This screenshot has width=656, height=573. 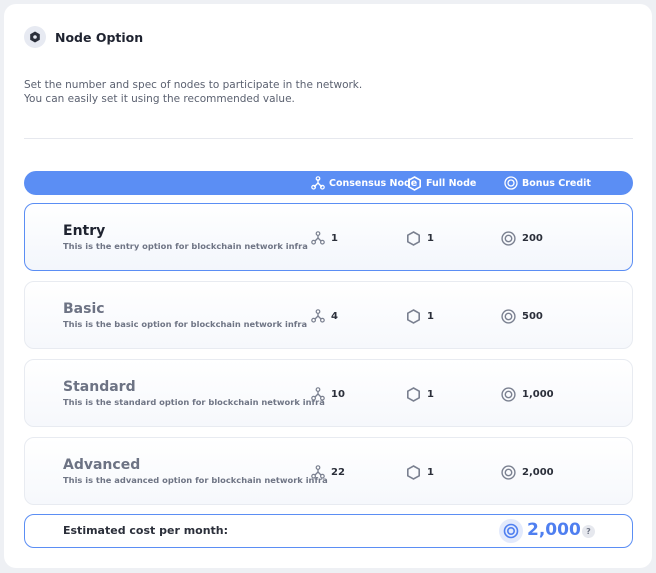 I want to click on estimated-cost-value: 2,000, so click(x=554, y=530).